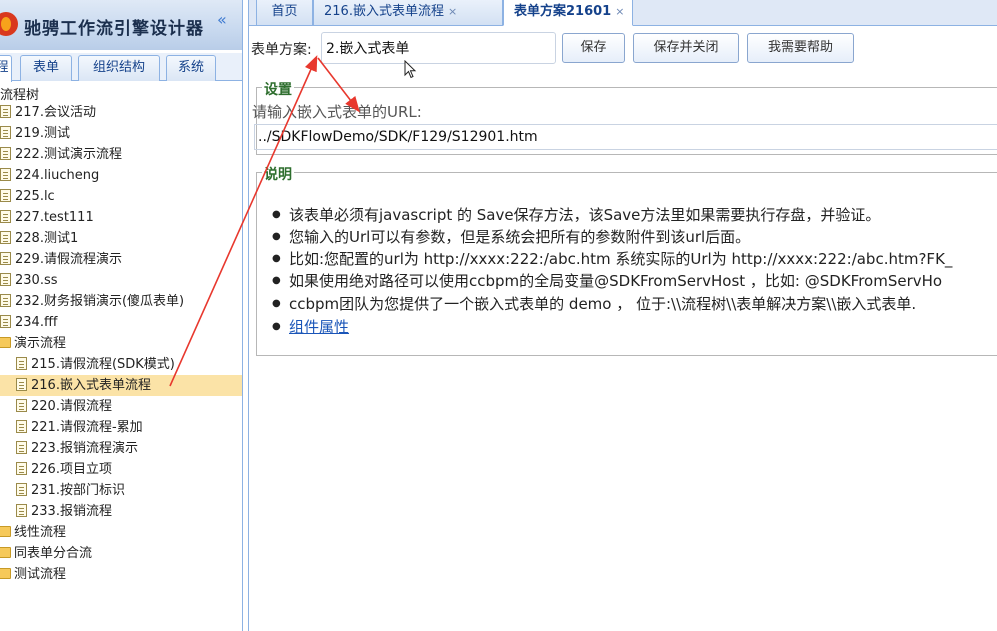  What do you see at coordinates (337, 112) in the screenshot?
I see `url-label: 请输入嵌入式表单的URL:` at bounding box center [337, 112].